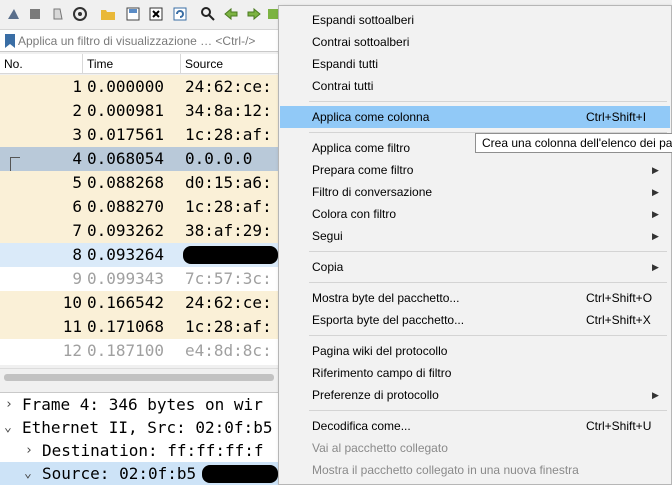  What do you see at coordinates (254, 14) in the screenshot?
I see `next-packet-icon` at bounding box center [254, 14].